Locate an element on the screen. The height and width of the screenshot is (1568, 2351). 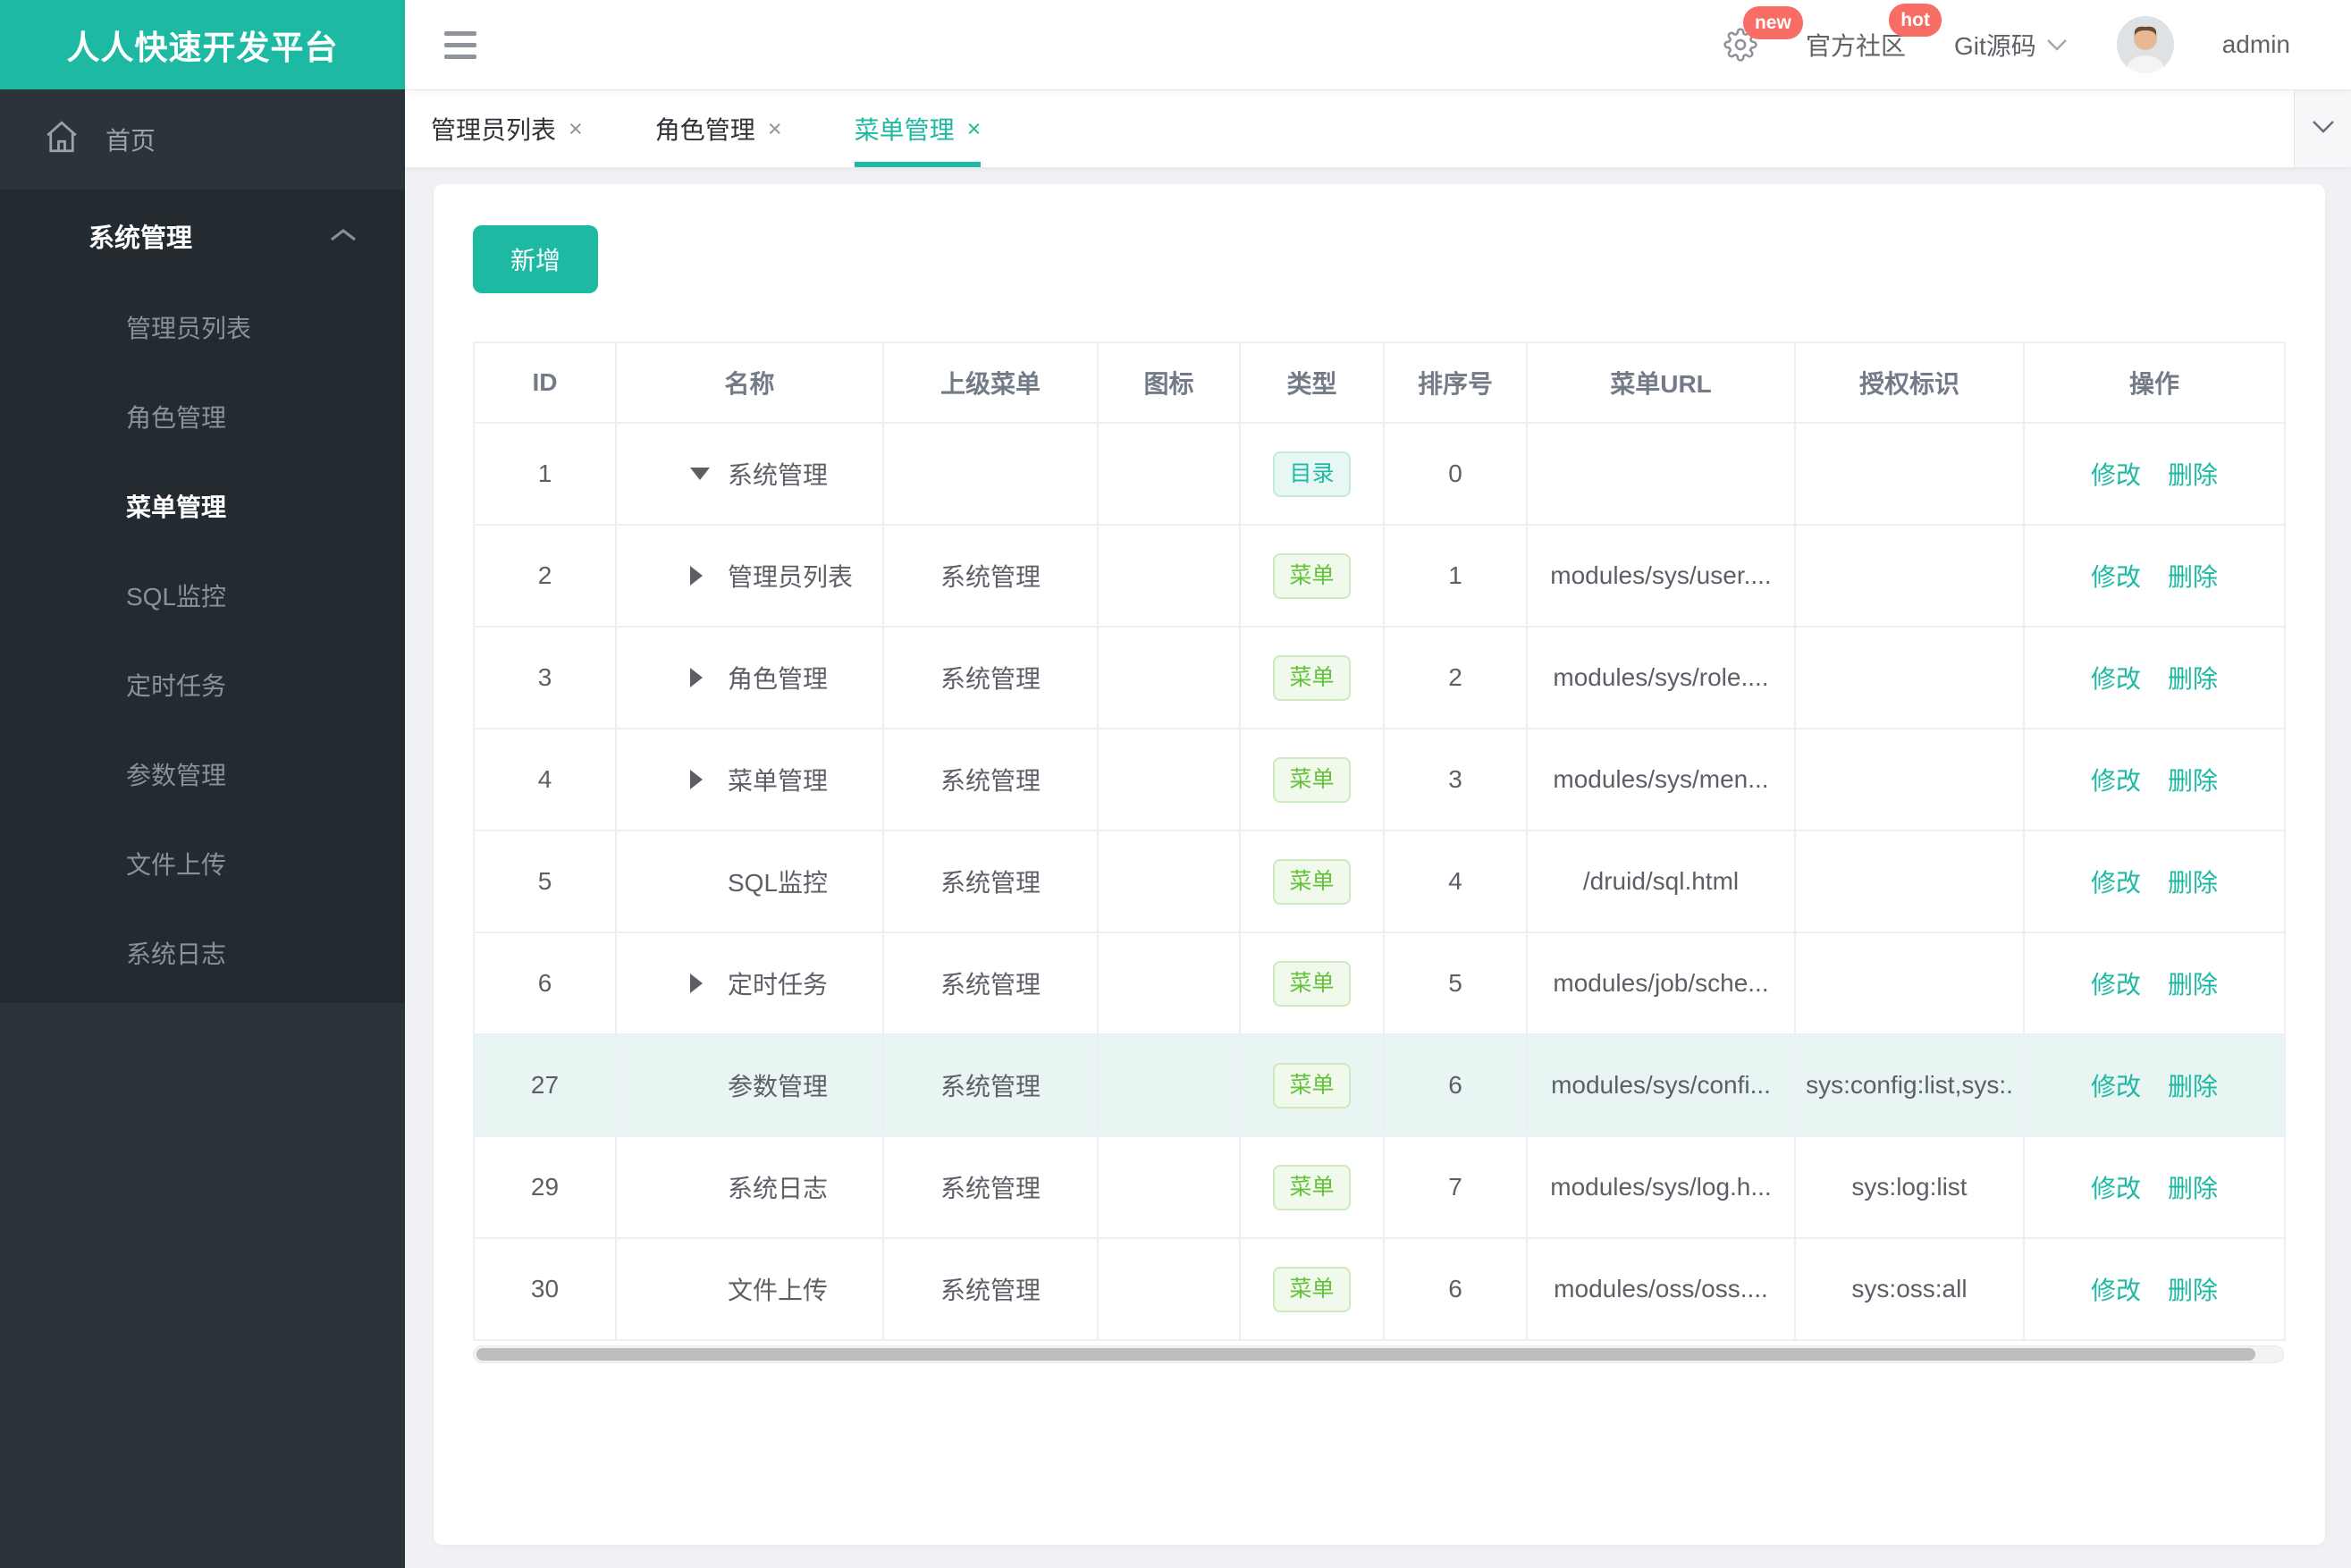
sidebar-toggle-button is located at coordinates (460, 44).